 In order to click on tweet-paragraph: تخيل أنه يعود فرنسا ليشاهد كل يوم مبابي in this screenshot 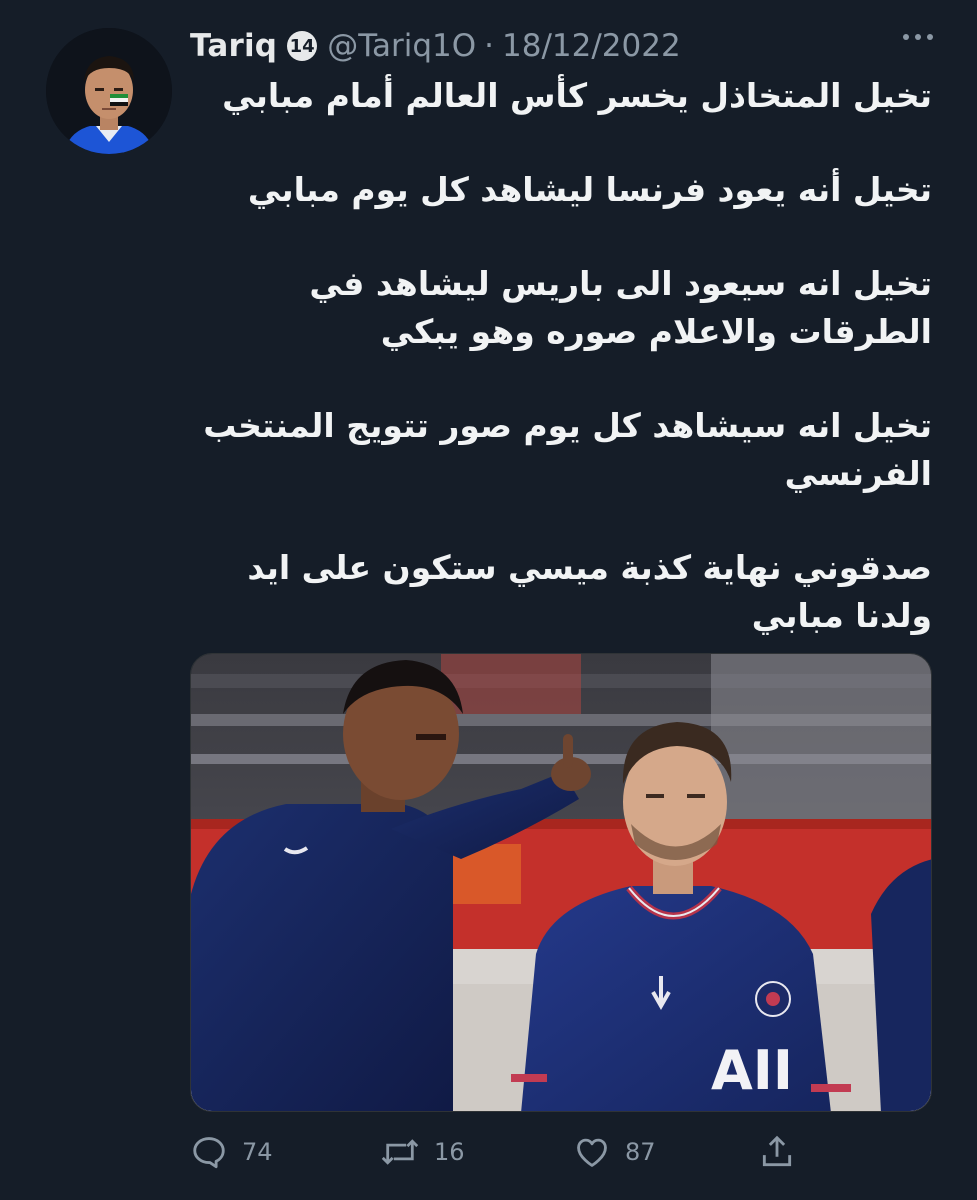, I will do `click(589, 189)`.